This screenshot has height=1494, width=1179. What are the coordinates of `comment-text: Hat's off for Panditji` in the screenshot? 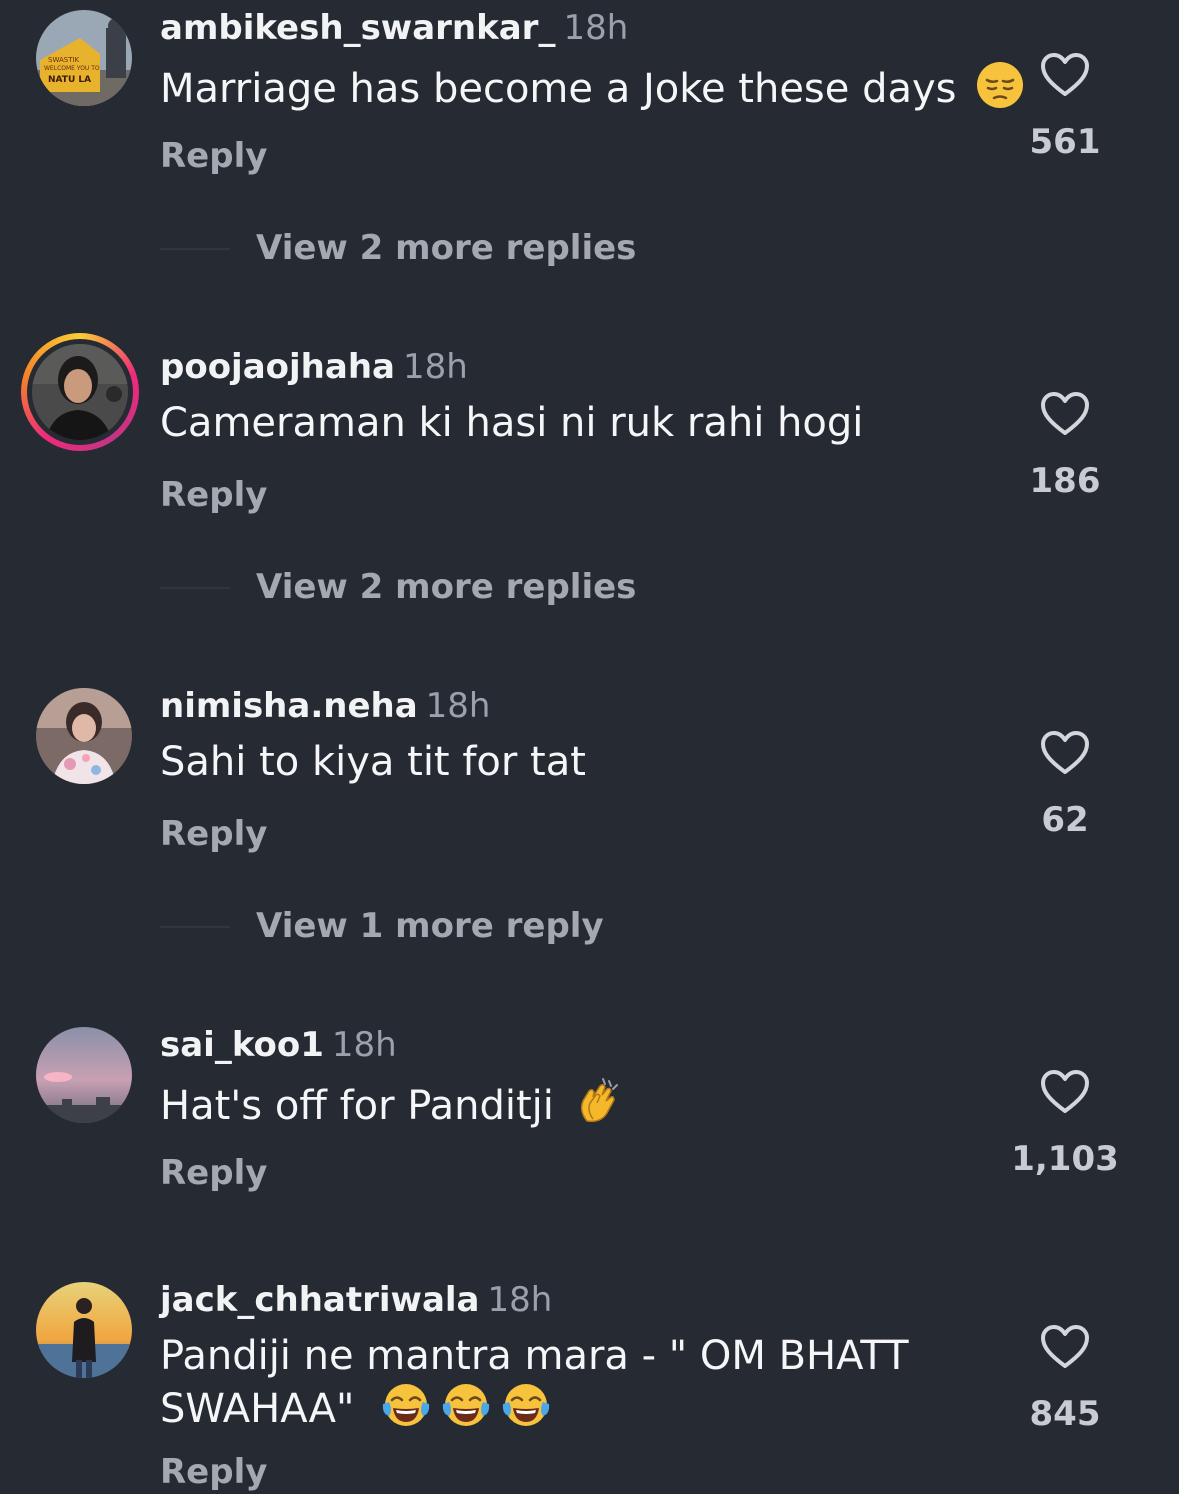 It's located at (600, 1103).